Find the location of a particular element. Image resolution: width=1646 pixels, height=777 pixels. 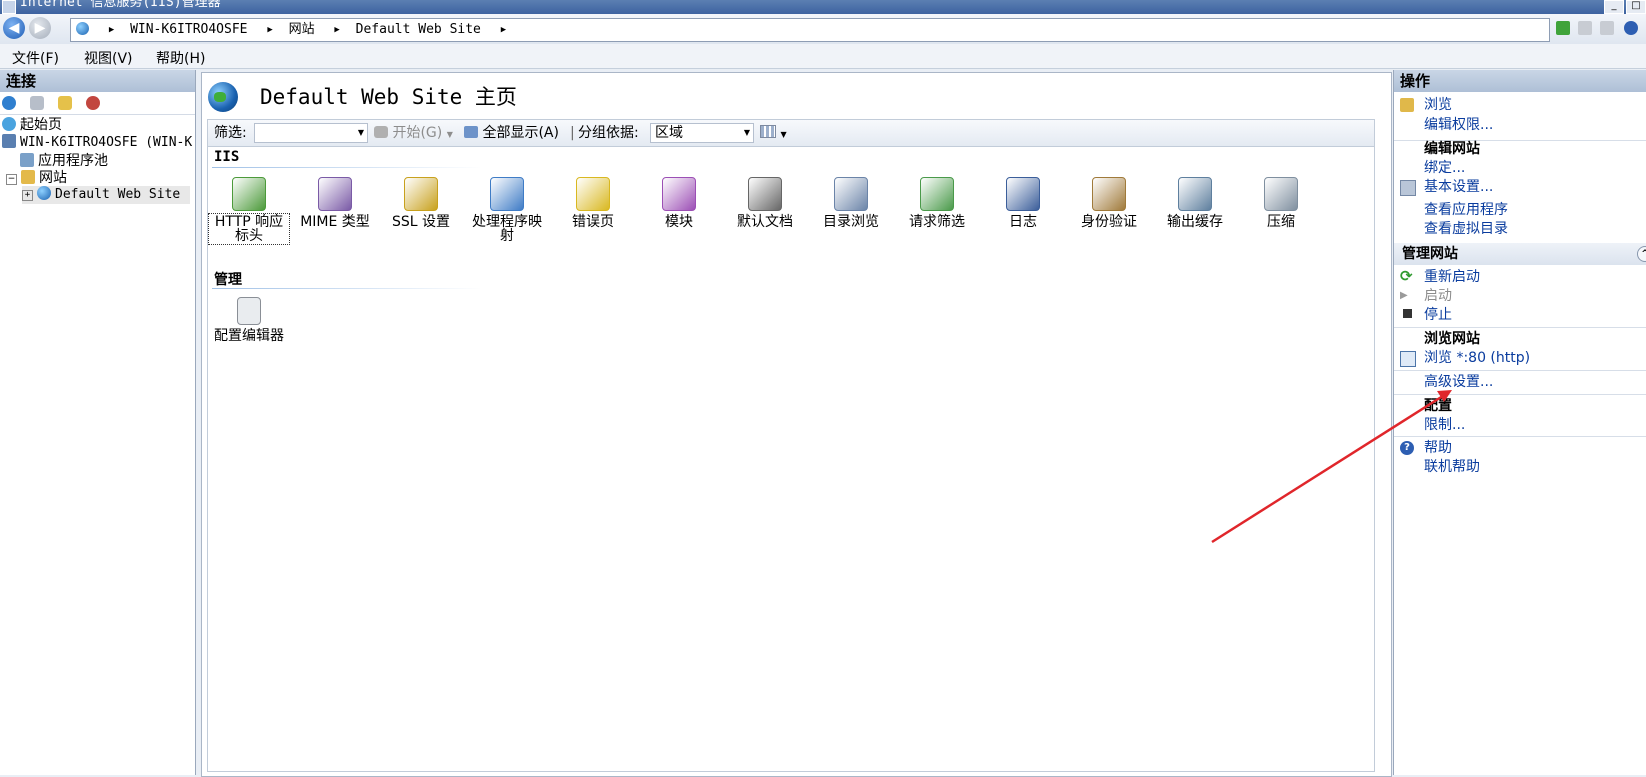

feature-label: 默认文档 is located at coordinates (765, 222).